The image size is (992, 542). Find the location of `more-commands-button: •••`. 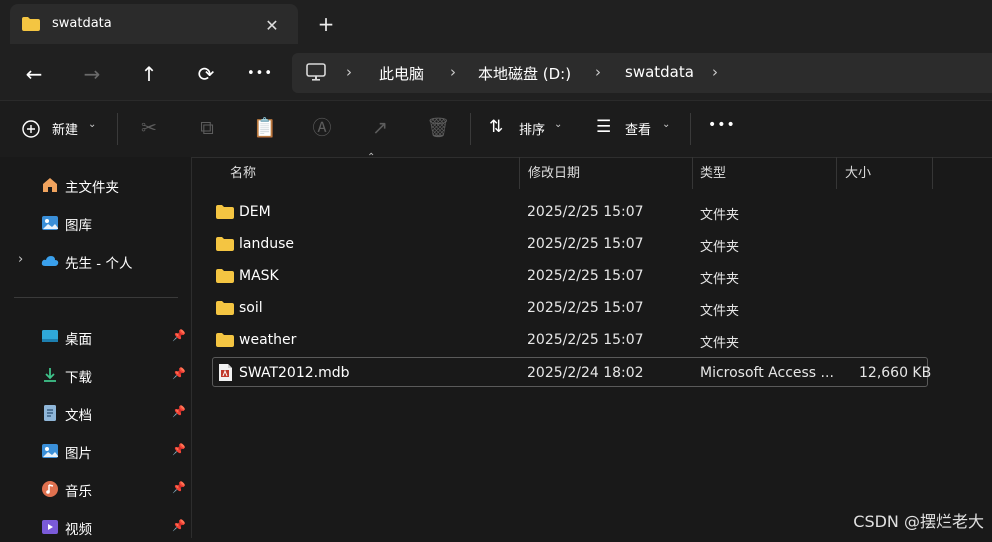

more-commands-button: ••• is located at coordinates (722, 125).